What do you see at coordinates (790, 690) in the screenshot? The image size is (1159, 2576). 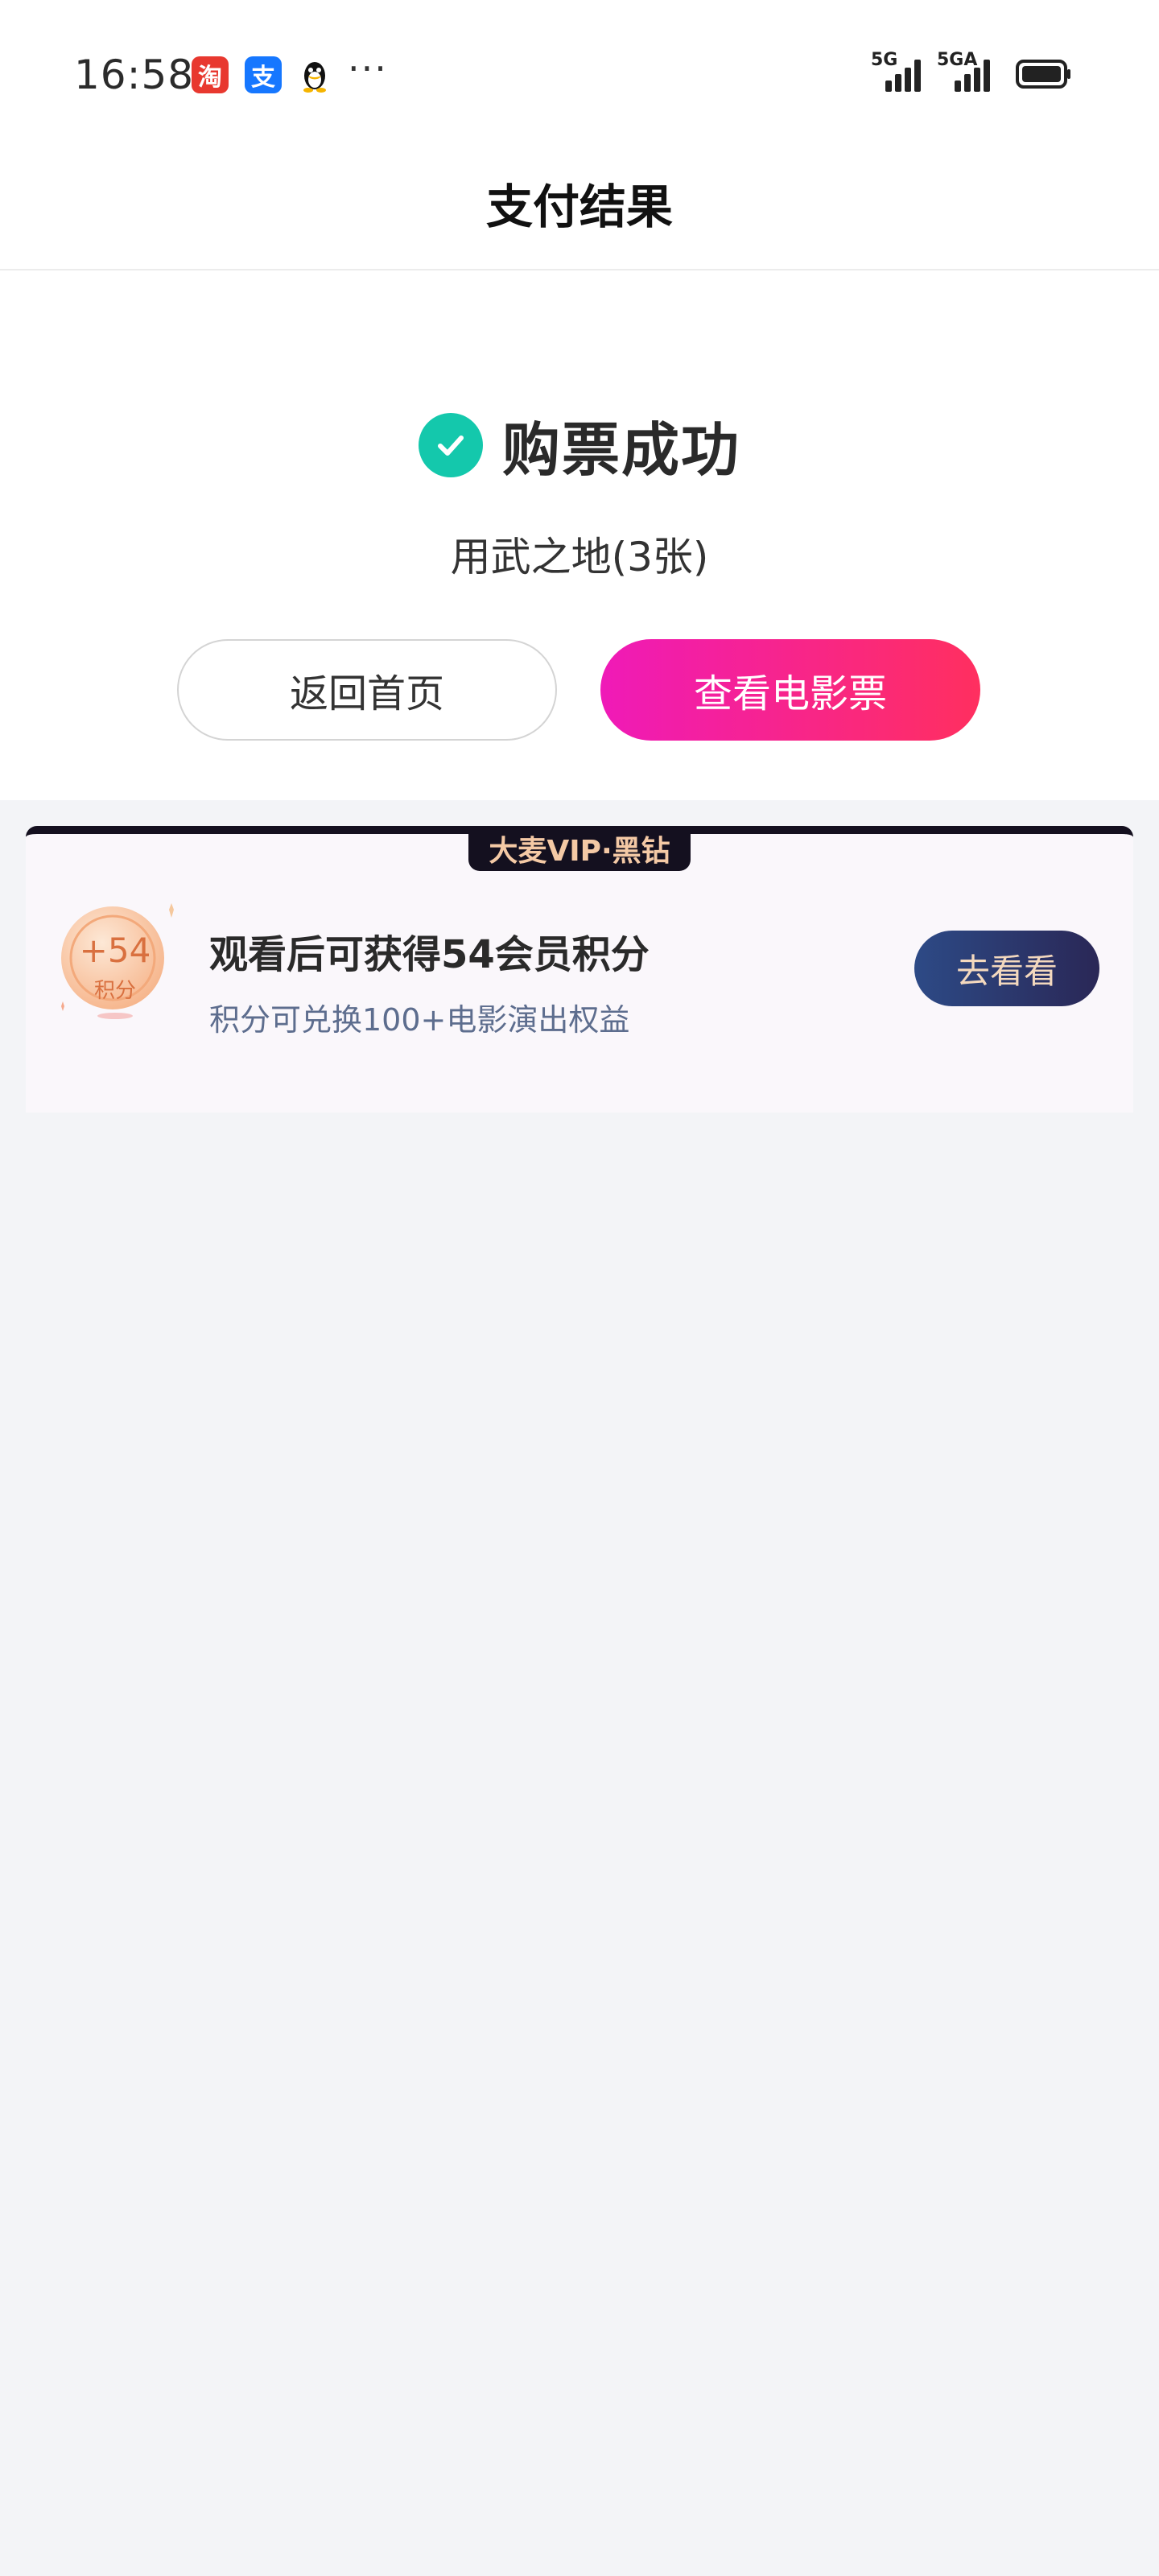 I see `view-ticket-button: 查看电影票` at bounding box center [790, 690].